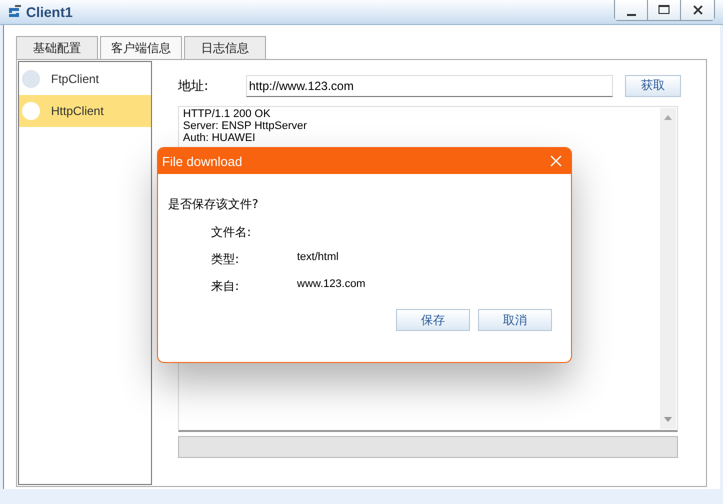 The height and width of the screenshot is (504, 723). I want to click on tab: 客户端信息, so click(141, 47).